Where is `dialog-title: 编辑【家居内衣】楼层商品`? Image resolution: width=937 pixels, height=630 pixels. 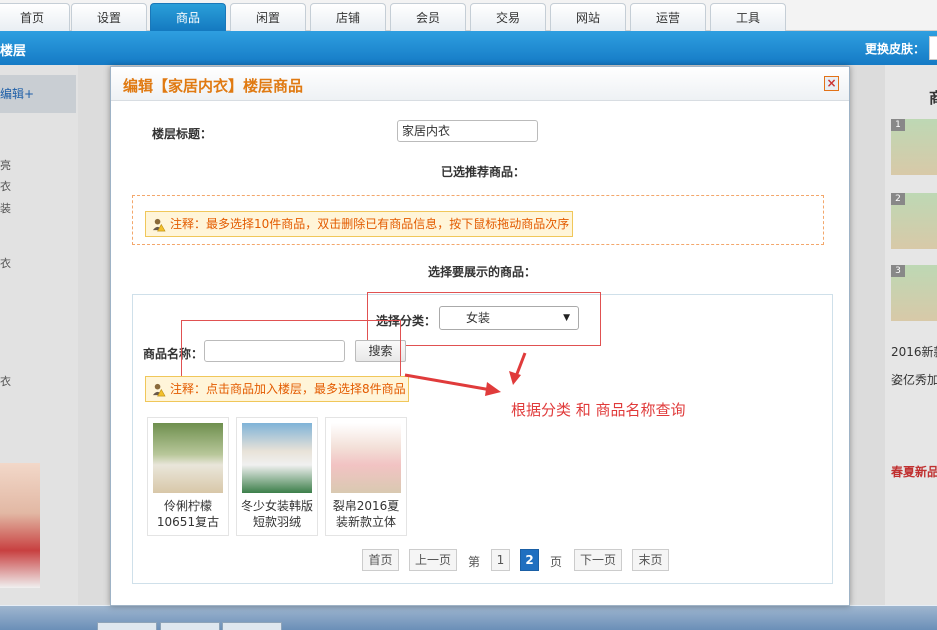
dialog-title: 编辑【家居内衣】楼层商品 is located at coordinates (213, 86).